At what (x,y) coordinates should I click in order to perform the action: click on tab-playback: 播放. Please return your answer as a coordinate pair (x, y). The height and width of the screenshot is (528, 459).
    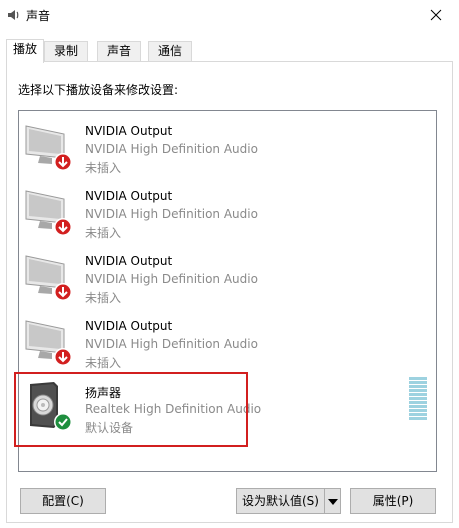
    Looking at the image, I should click on (25, 51).